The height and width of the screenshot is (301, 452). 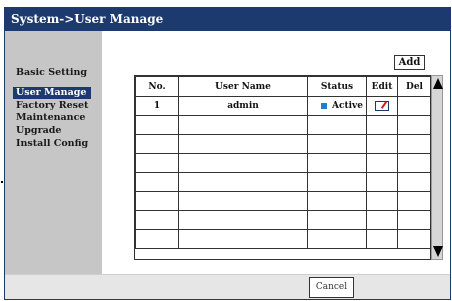 What do you see at coordinates (157, 86) in the screenshot?
I see `column-header-no: No.` at bounding box center [157, 86].